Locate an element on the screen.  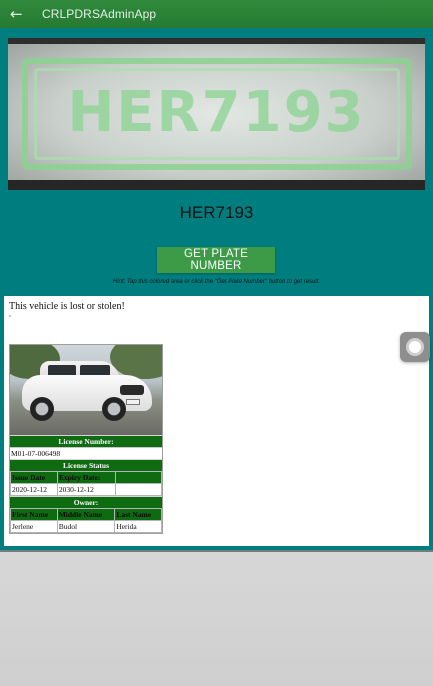
last-name-value: Herida is located at coordinates (138, 526).